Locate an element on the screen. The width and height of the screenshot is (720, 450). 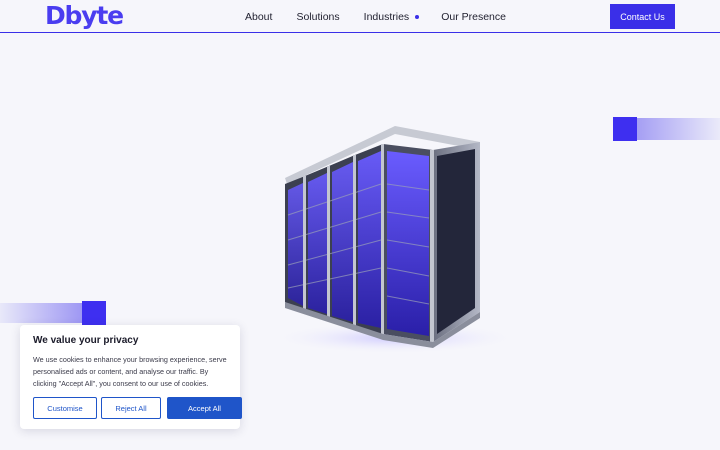
logo: Dbyte is located at coordinates (84, 16).